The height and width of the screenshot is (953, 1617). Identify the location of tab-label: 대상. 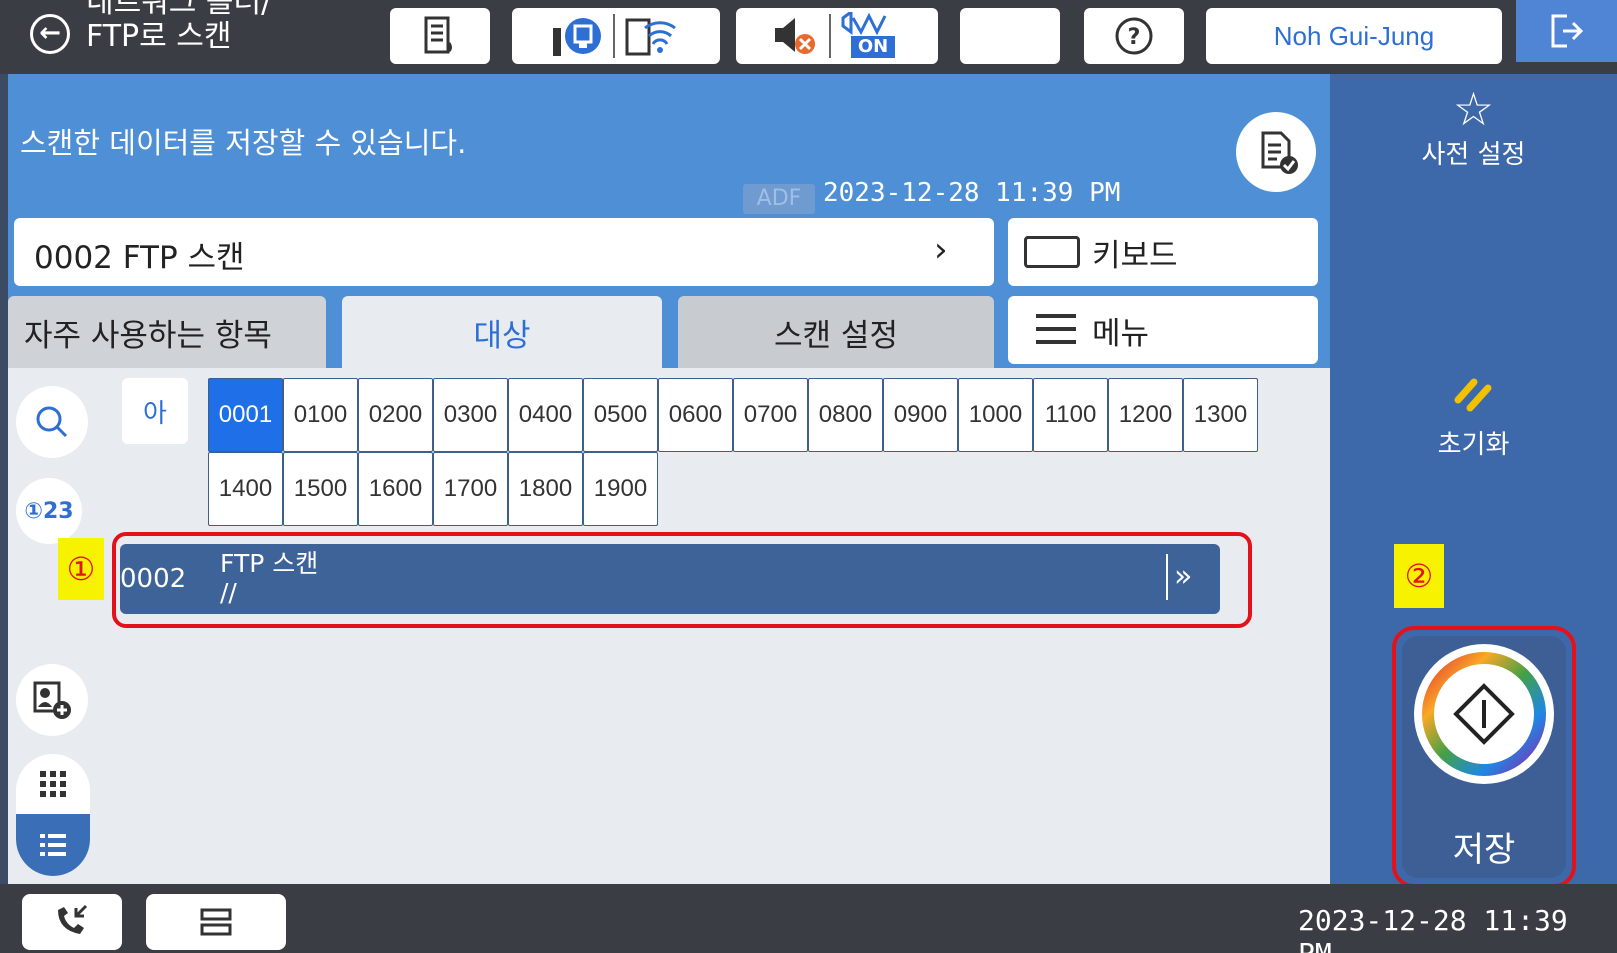
(502, 335).